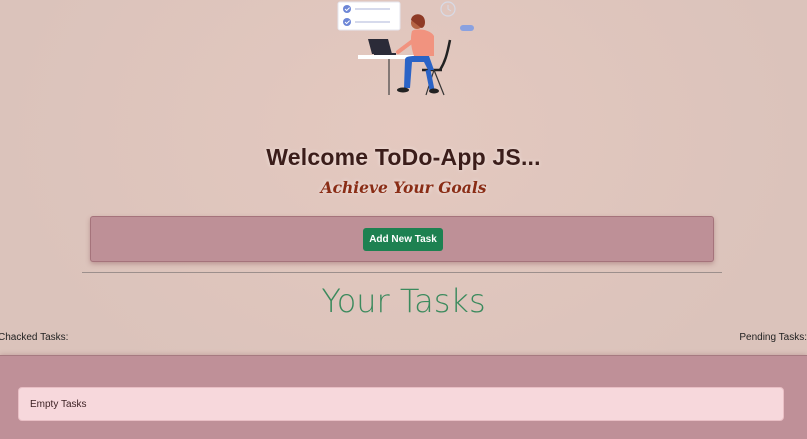  What do you see at coordinates (401, 404) in the screenshot?
I see `empty-tasks-card: Empty Tasks` at bounding box center [401, 404].